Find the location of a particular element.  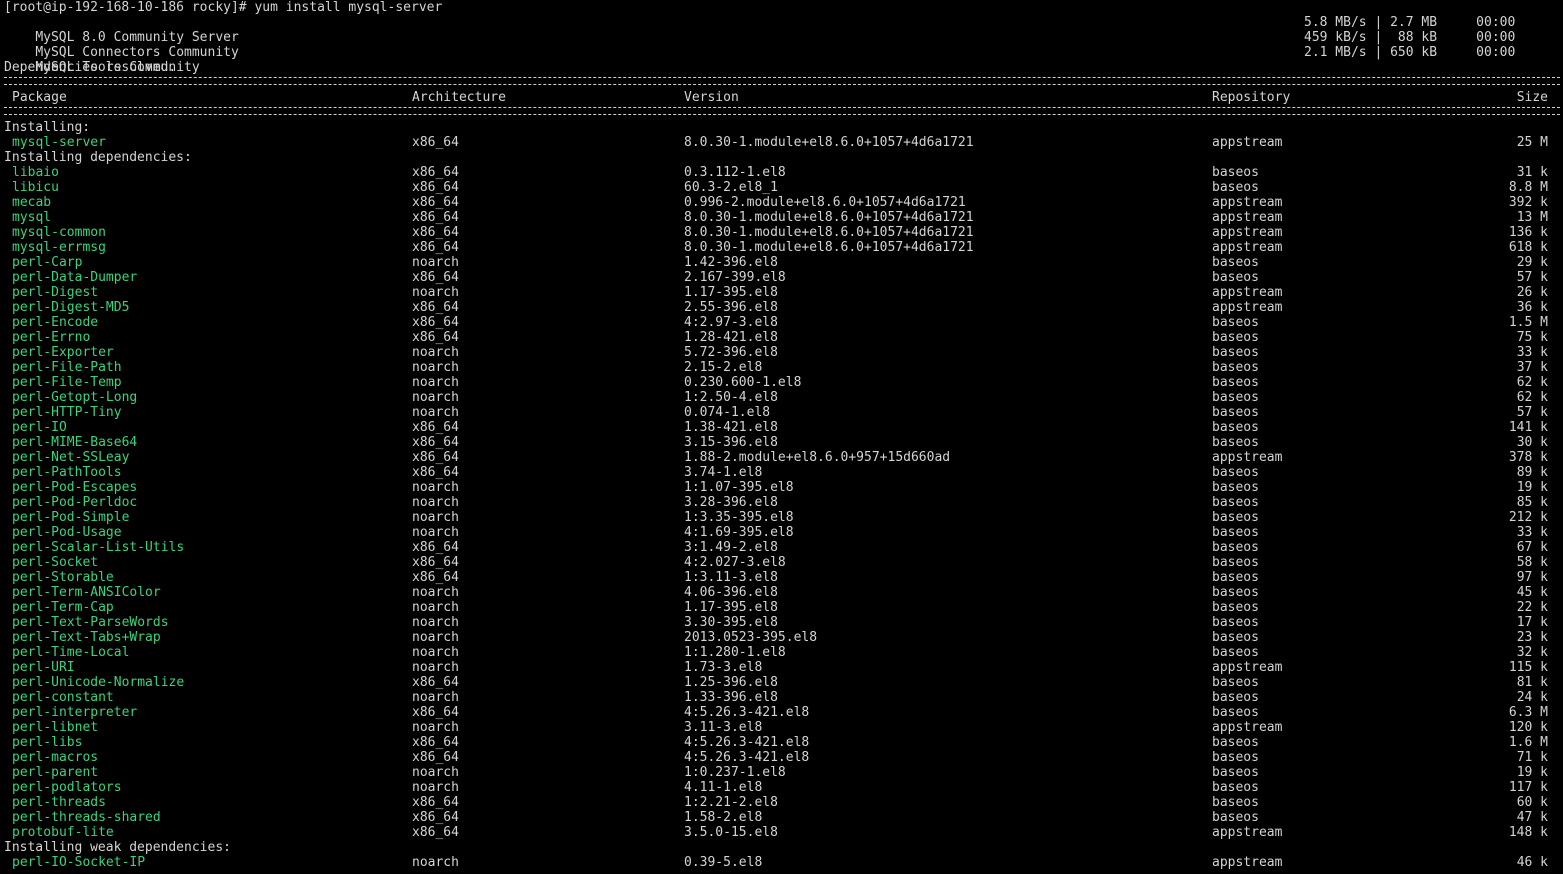

package-name: perl-Storable is located at coordinates (63, 577).